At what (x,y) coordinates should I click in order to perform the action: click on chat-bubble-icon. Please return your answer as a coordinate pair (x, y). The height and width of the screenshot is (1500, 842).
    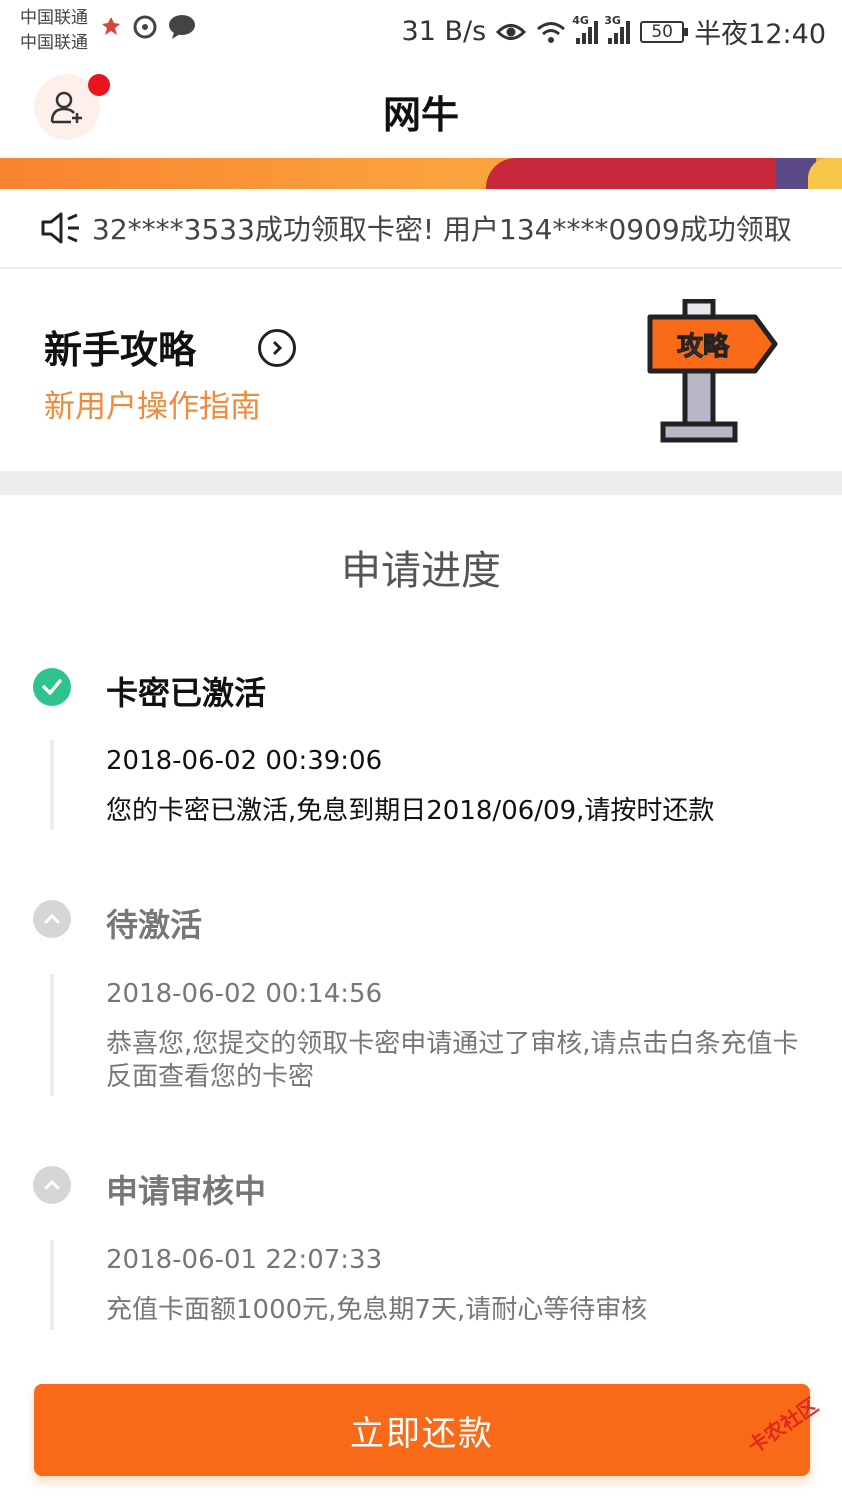
    Looking at the image, I should click on (182, 27).